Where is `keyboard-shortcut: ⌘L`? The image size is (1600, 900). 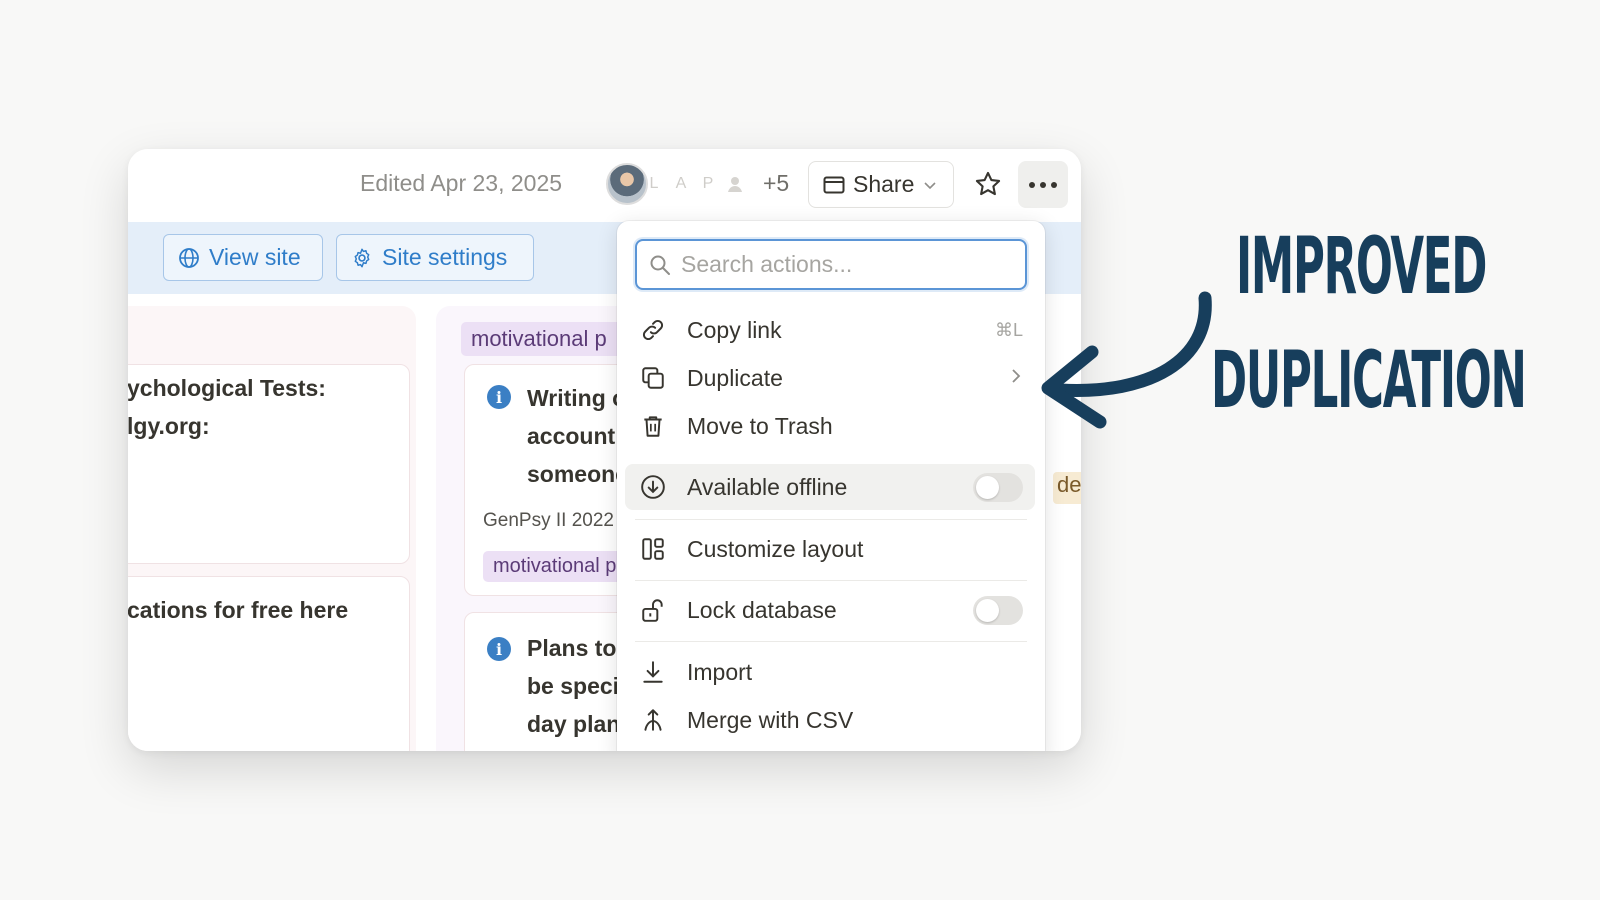
keyboard-shortcut: ⌘L is located at coordinates (1008, 329).